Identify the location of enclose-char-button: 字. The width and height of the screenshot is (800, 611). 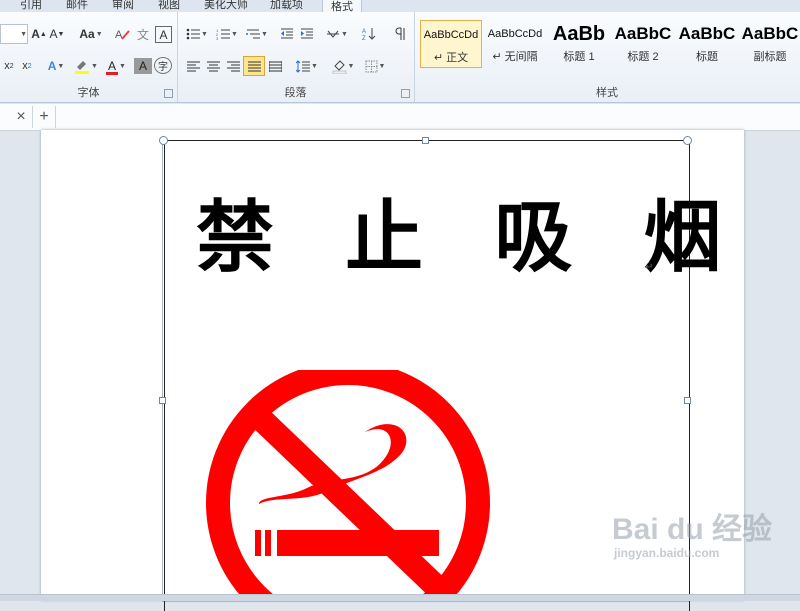
(163, 65).